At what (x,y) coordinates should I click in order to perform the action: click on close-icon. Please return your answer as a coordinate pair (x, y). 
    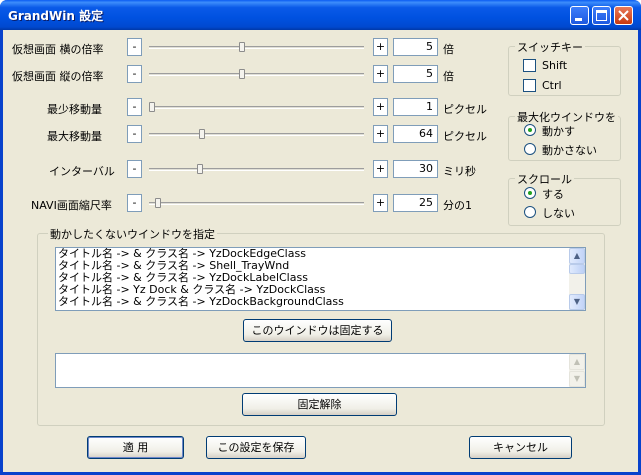
    Looking at the image, I should click on (623, 15).